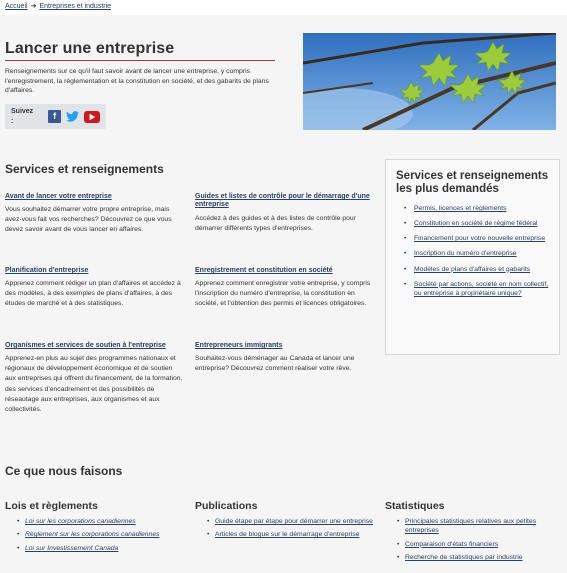 The image size is (567, 573). What do you see at coordinates (92, 116) in the screenshot?
I see `youtube-icon` at bounding box center [92, 116].